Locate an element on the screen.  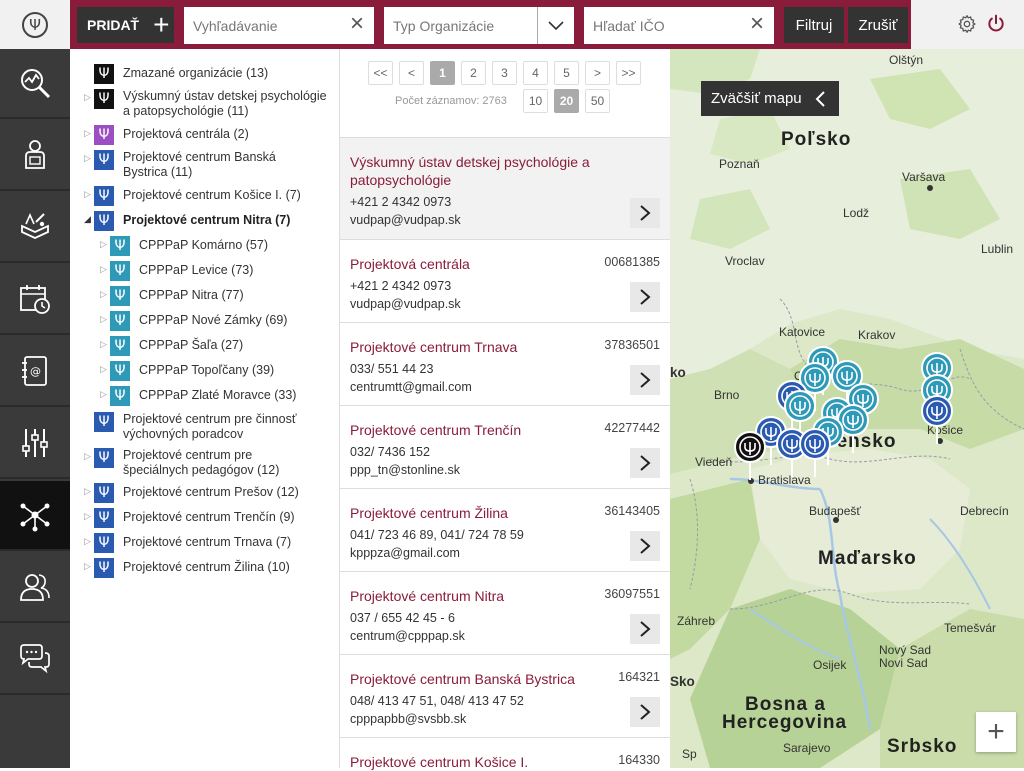
filter-button: Filtruj is located at coordinates (814, 25).